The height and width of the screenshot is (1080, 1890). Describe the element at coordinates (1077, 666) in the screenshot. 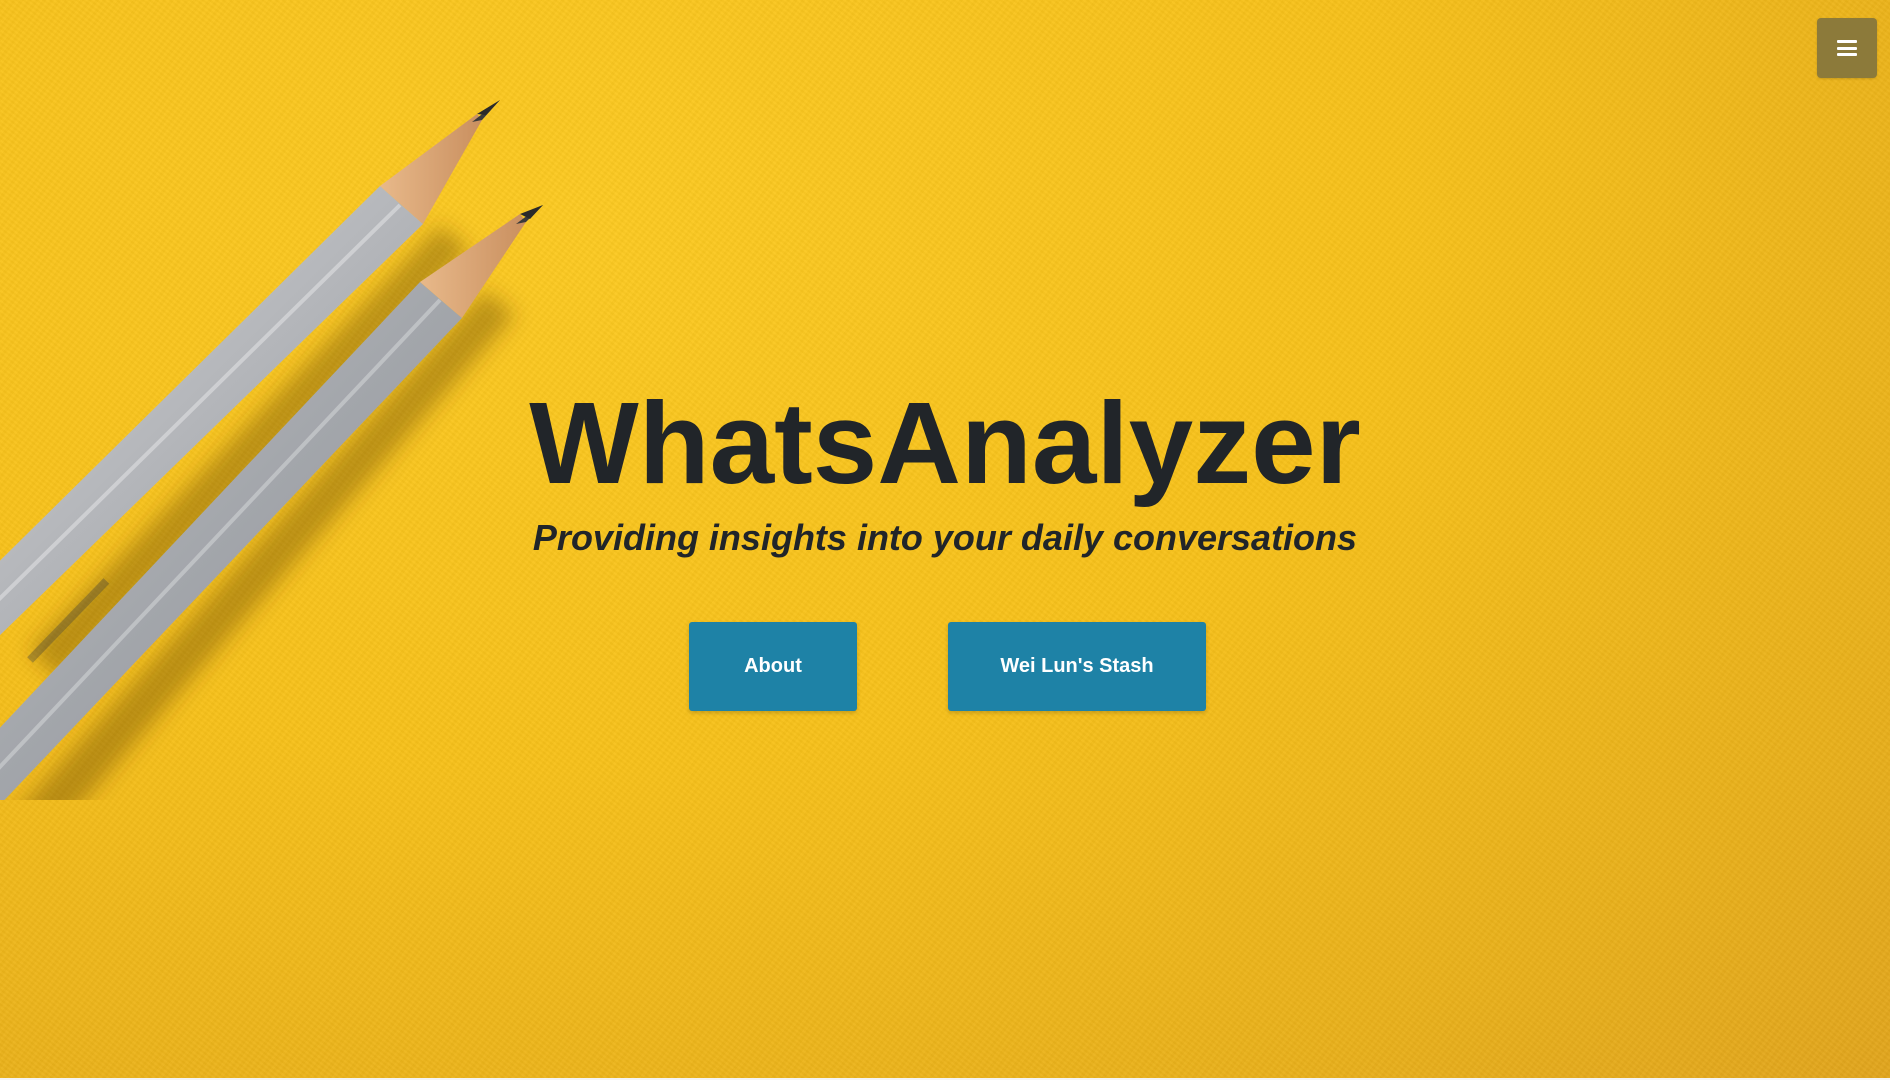

I see `wei-luns-stash-button: Wei Lun's Stash` at that location.